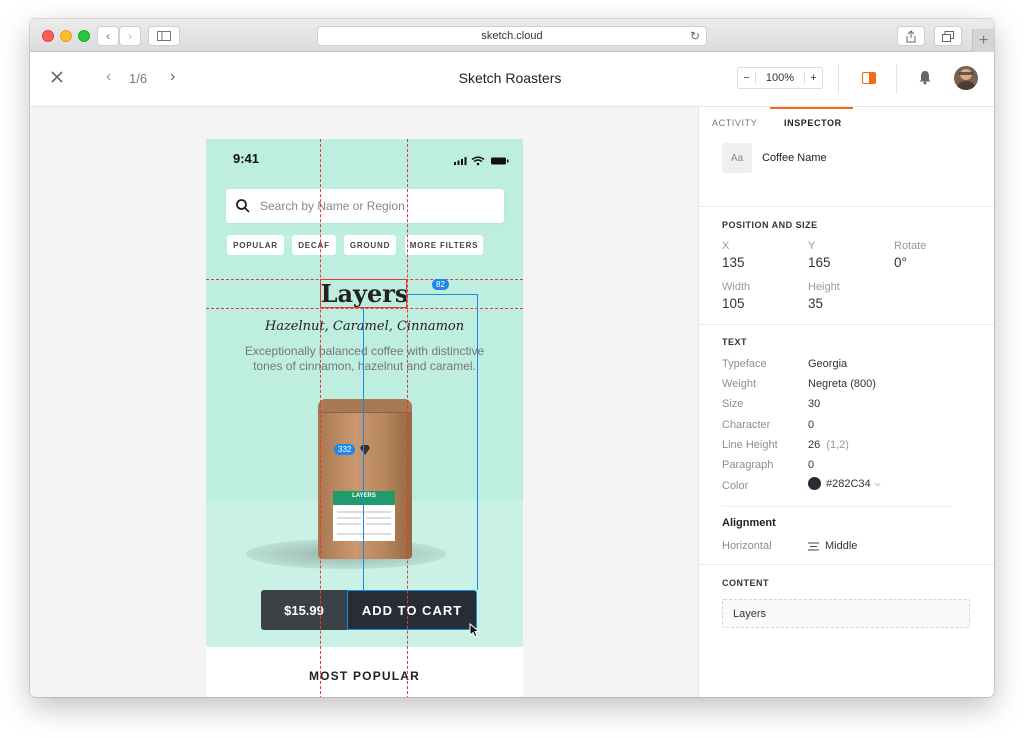  Describe the element at coordinates (750, 445) in the screenshot. I see `line-height-label: Line Height` at that location.